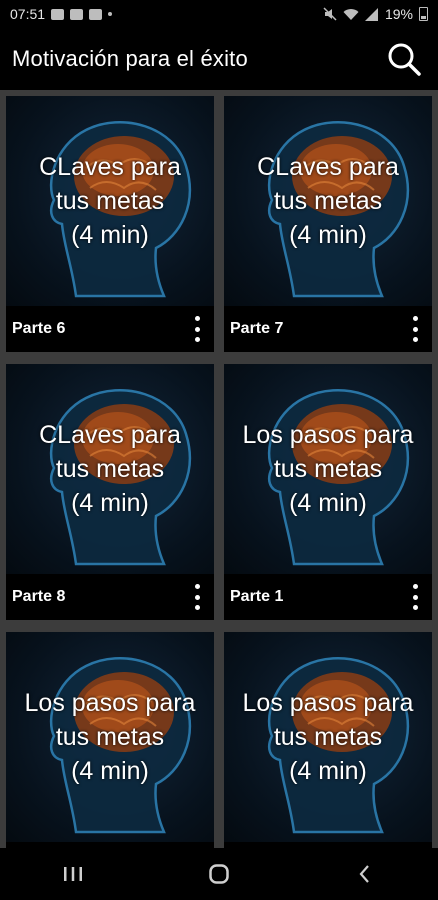 The width and height of the screenshot is (438, 900). I want to click on part-label: Parte 7, so click(257, 328).